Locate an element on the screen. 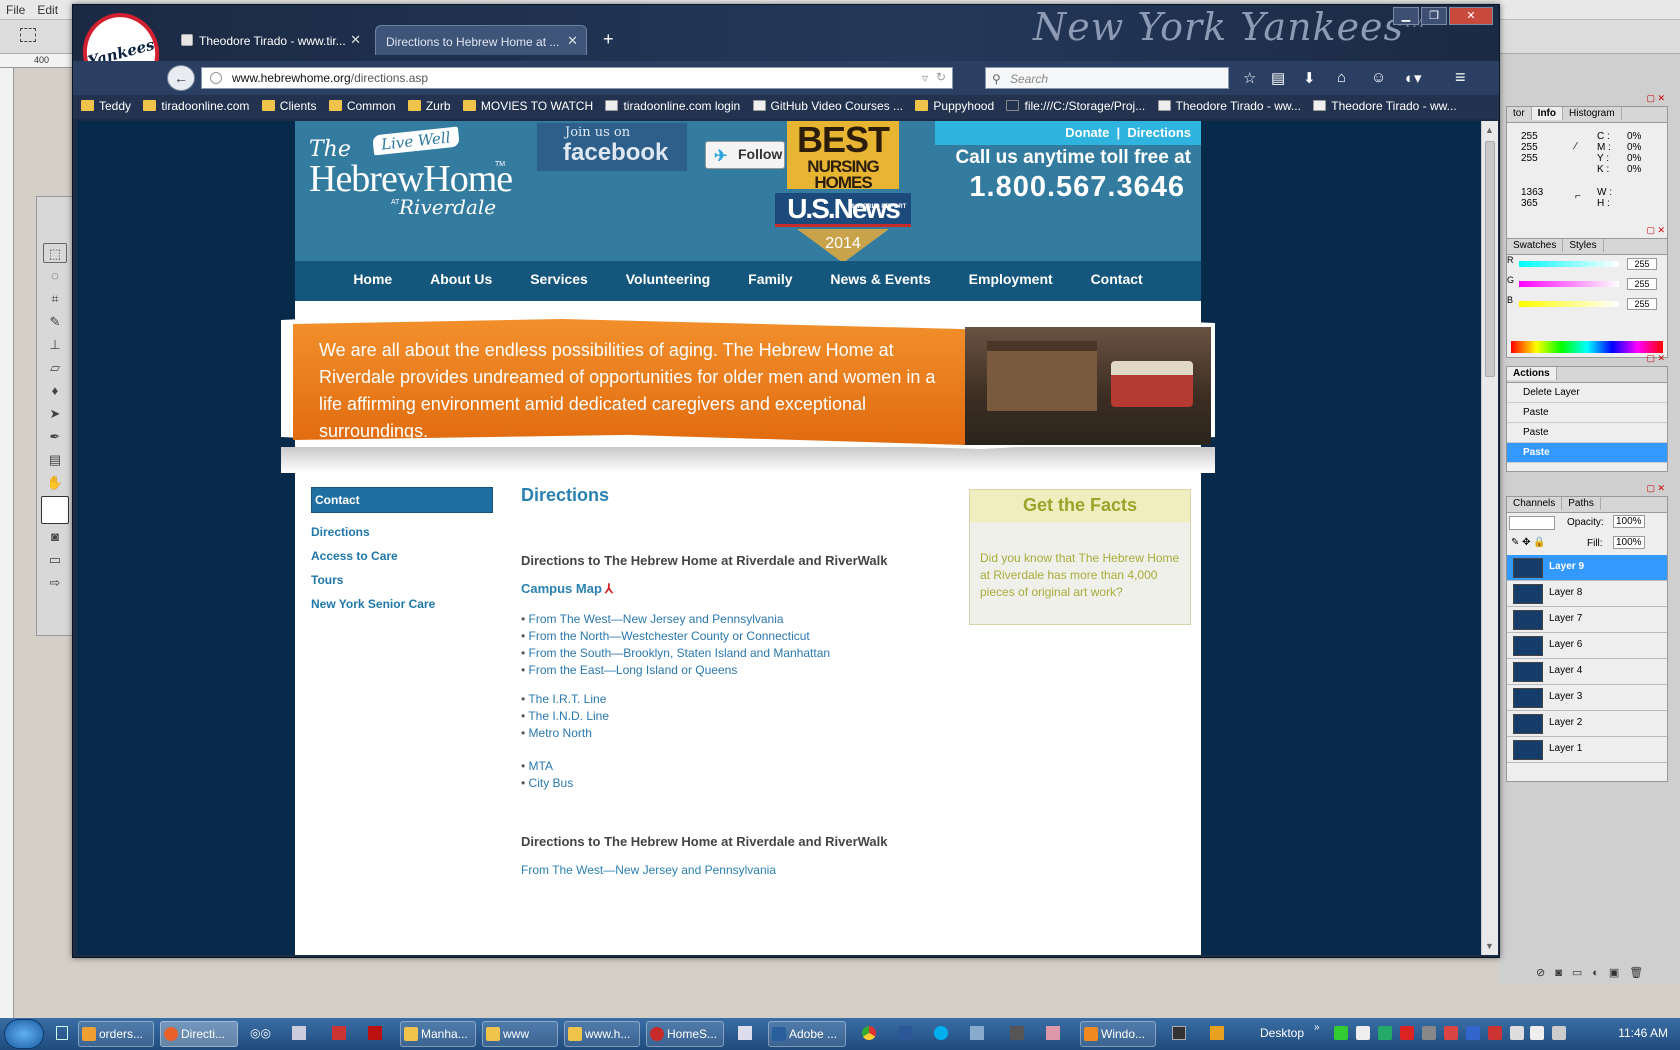 The image size is (1680, 1050). minimize-icon: ▁ is located at coordinates (1406, 16).